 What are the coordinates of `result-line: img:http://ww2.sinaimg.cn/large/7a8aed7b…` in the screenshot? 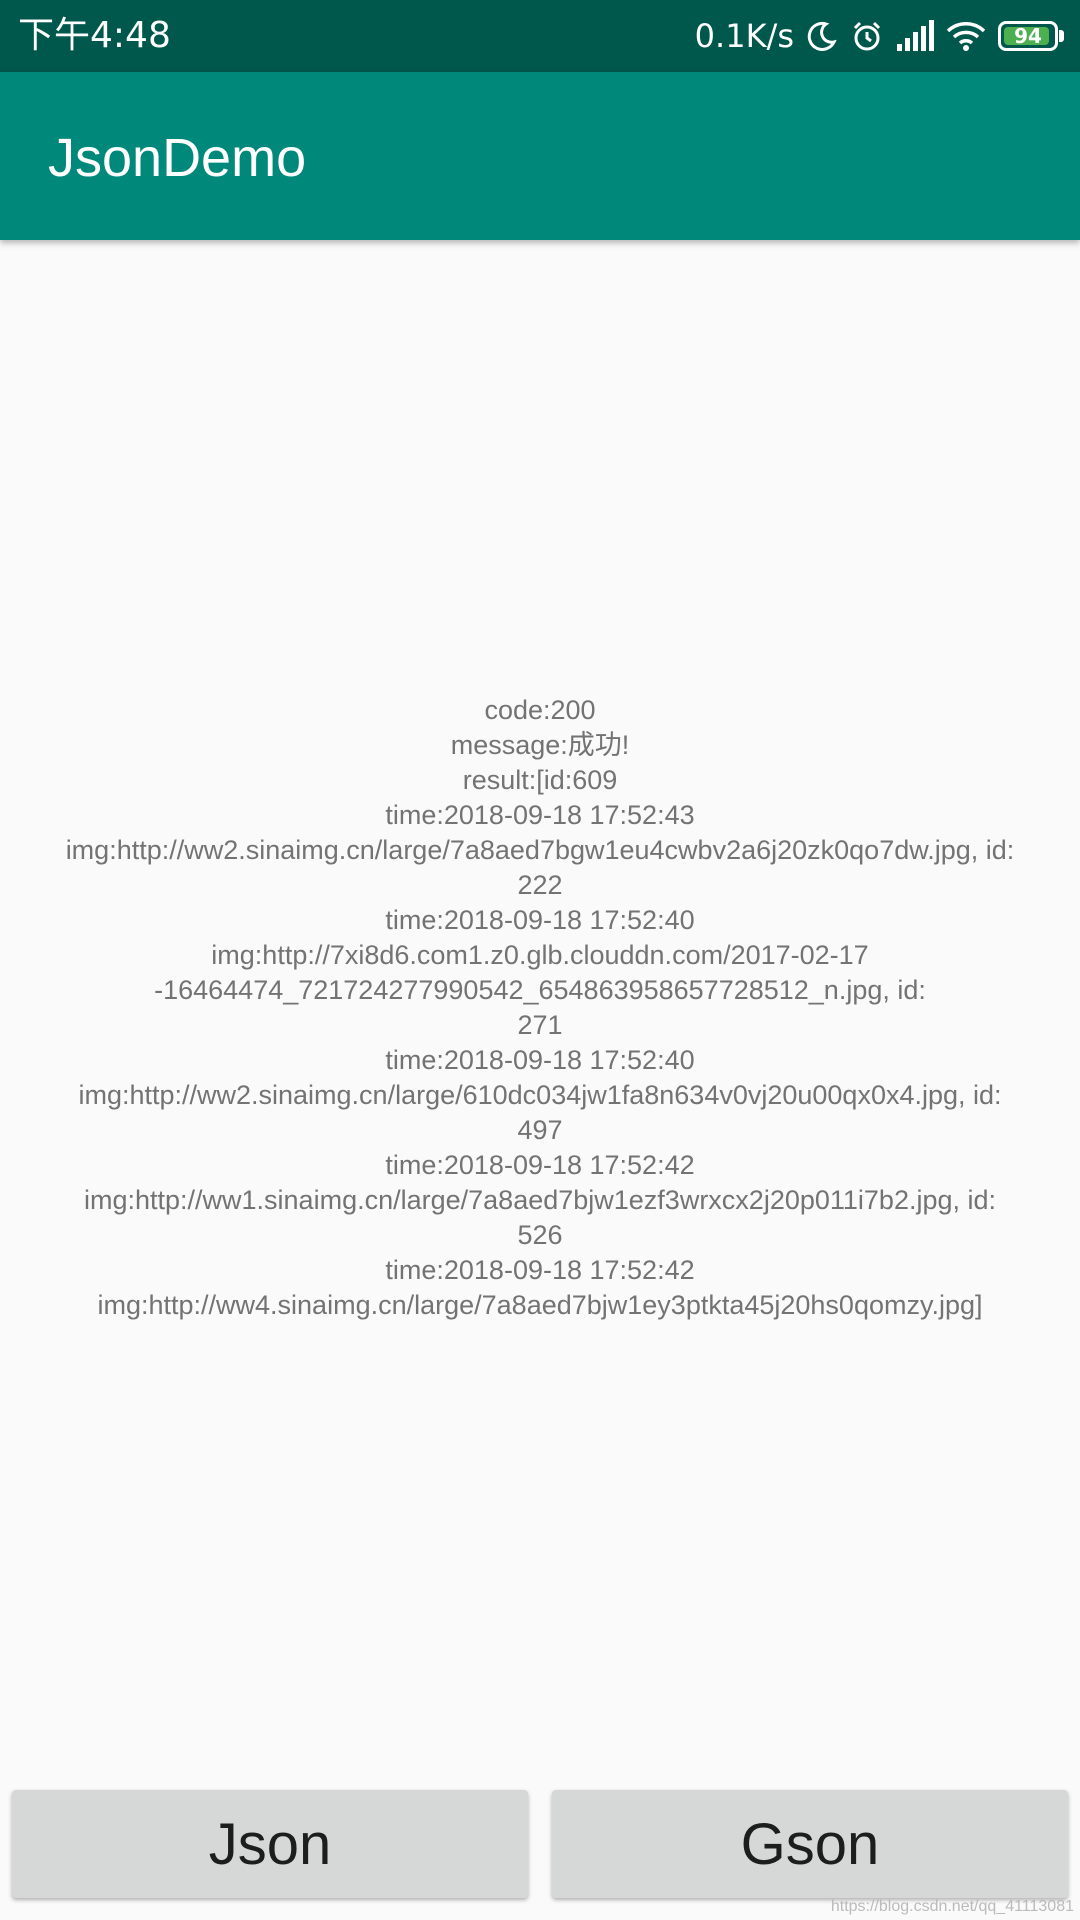 It's located at (540, 850).